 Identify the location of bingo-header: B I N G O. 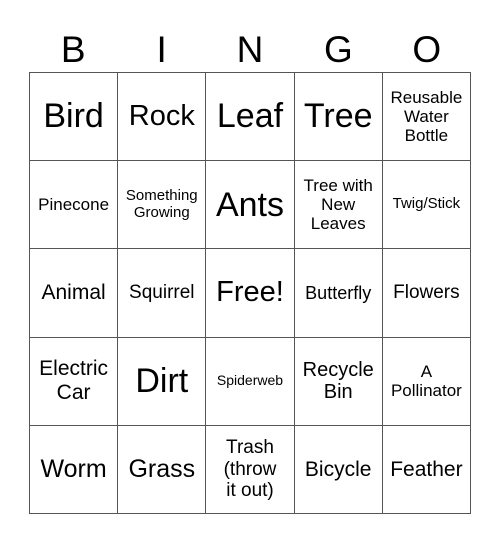
(250, 49).